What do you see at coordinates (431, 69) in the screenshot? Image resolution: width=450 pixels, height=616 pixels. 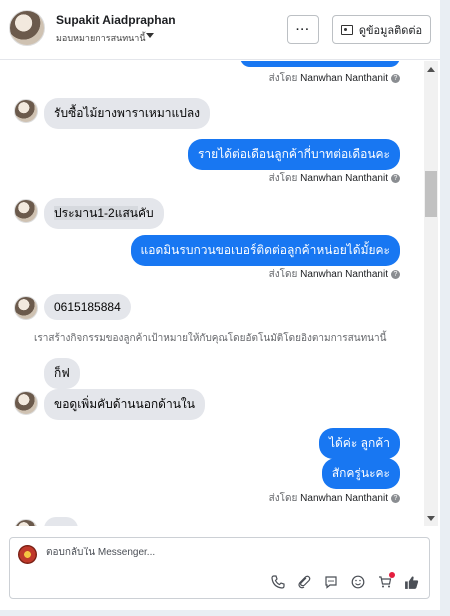 I see `scroll-up-arrow-icon` at bounding box center [431, 69].